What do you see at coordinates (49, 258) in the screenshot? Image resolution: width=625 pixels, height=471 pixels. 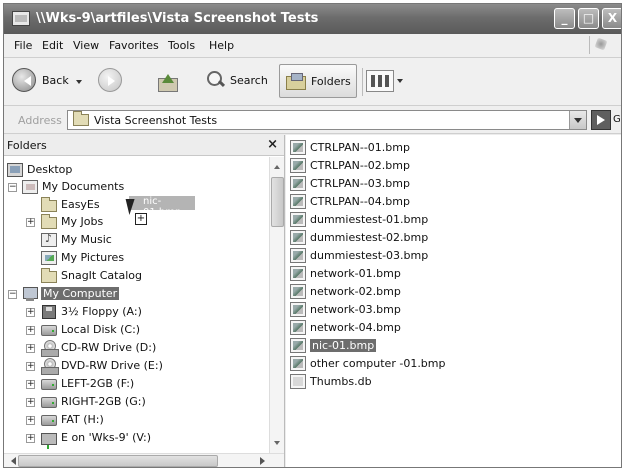 I see `pictures-folder-icon` at bounding box center [49, 258].